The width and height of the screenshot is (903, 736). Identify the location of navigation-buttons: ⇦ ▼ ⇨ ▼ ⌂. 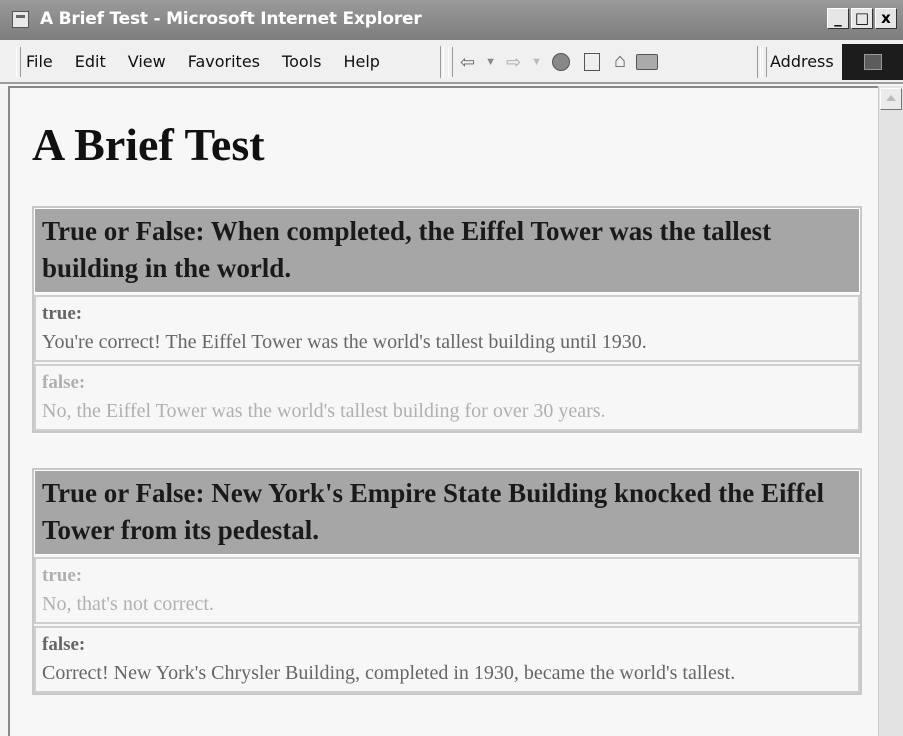
(559, 61).